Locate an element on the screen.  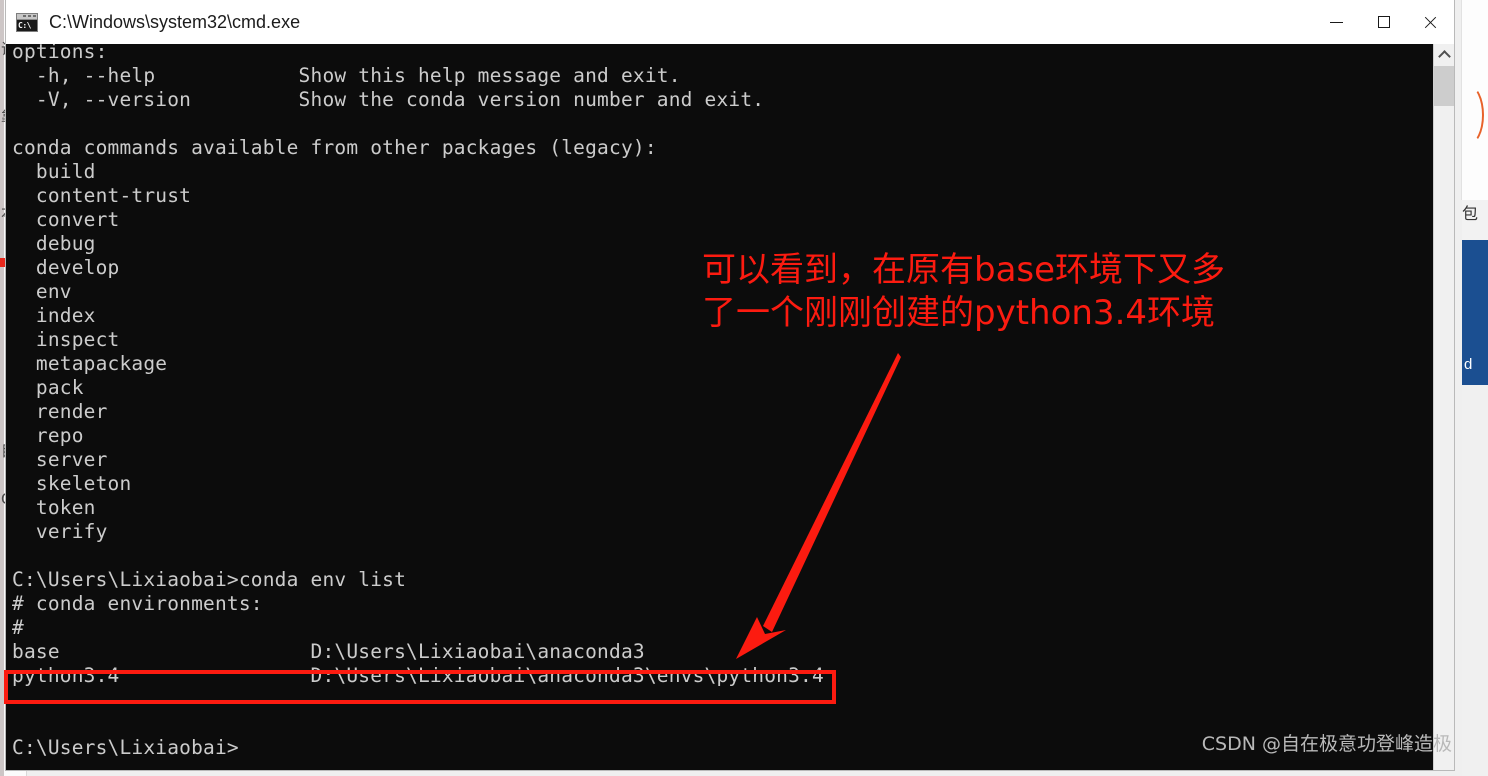
window-controls is located at coordinates (1383, 22).